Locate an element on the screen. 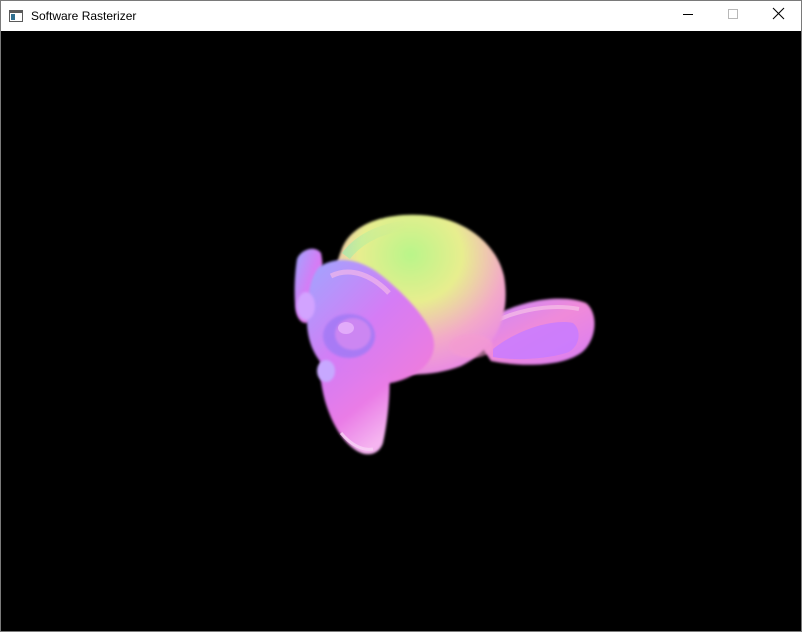 The width and height of the screenshot is (802, 632). brow-bulge is located at coordinates (306, 306).